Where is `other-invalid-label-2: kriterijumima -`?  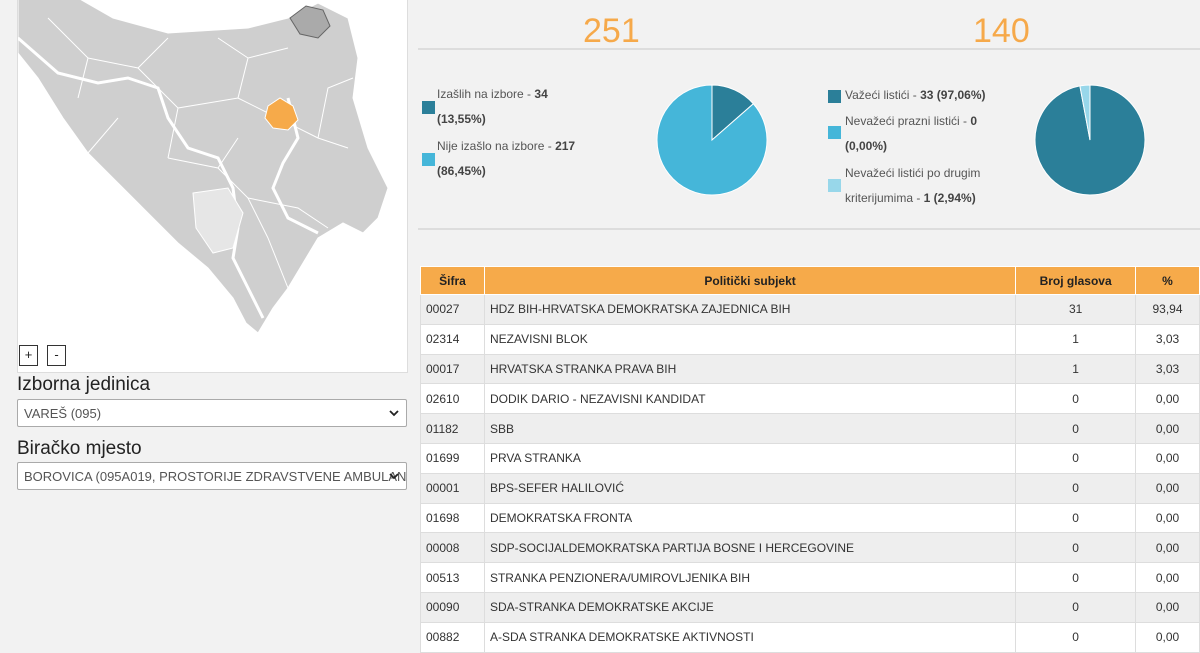
other-invalid-label-2: kriterijumima - is located at coordinates (884, 198).